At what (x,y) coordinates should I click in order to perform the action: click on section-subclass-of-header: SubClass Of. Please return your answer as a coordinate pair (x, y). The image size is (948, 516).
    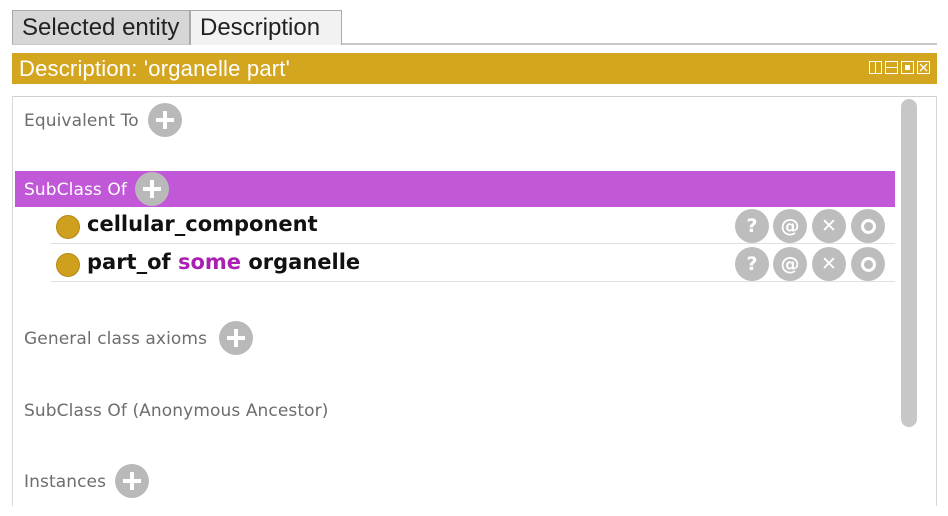
    Looking at the image, I should click on (455, 189).